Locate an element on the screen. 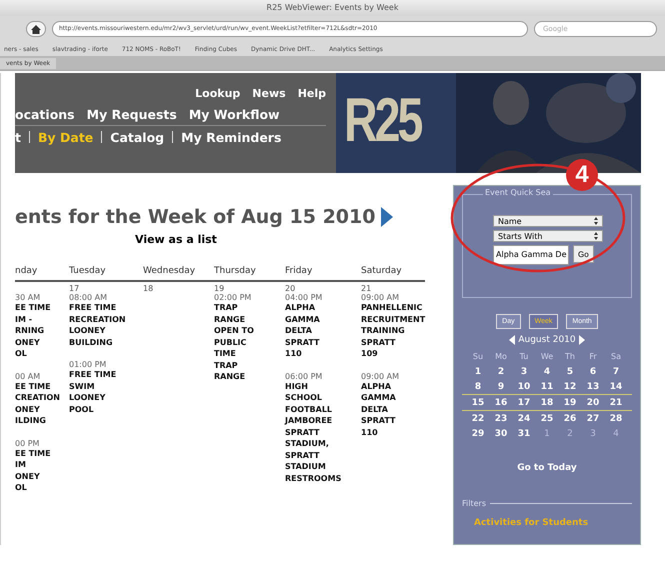 This screenshot has width=665, height=567. calendar-day: 10 is located at coordinates (524, 387).